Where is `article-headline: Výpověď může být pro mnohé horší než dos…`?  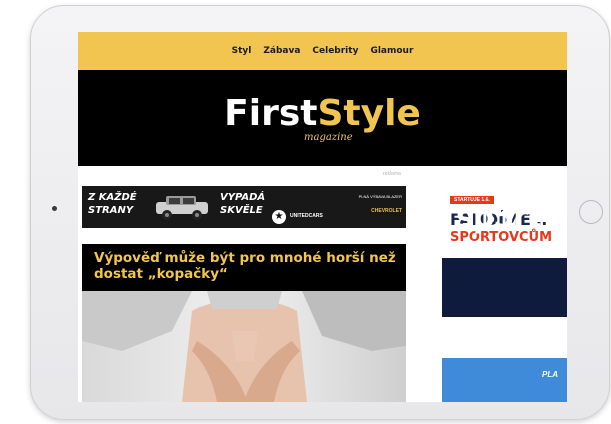
article-headline: Výpověď může být pro mnohé horší než dos… is located at coordinates (247, 266).